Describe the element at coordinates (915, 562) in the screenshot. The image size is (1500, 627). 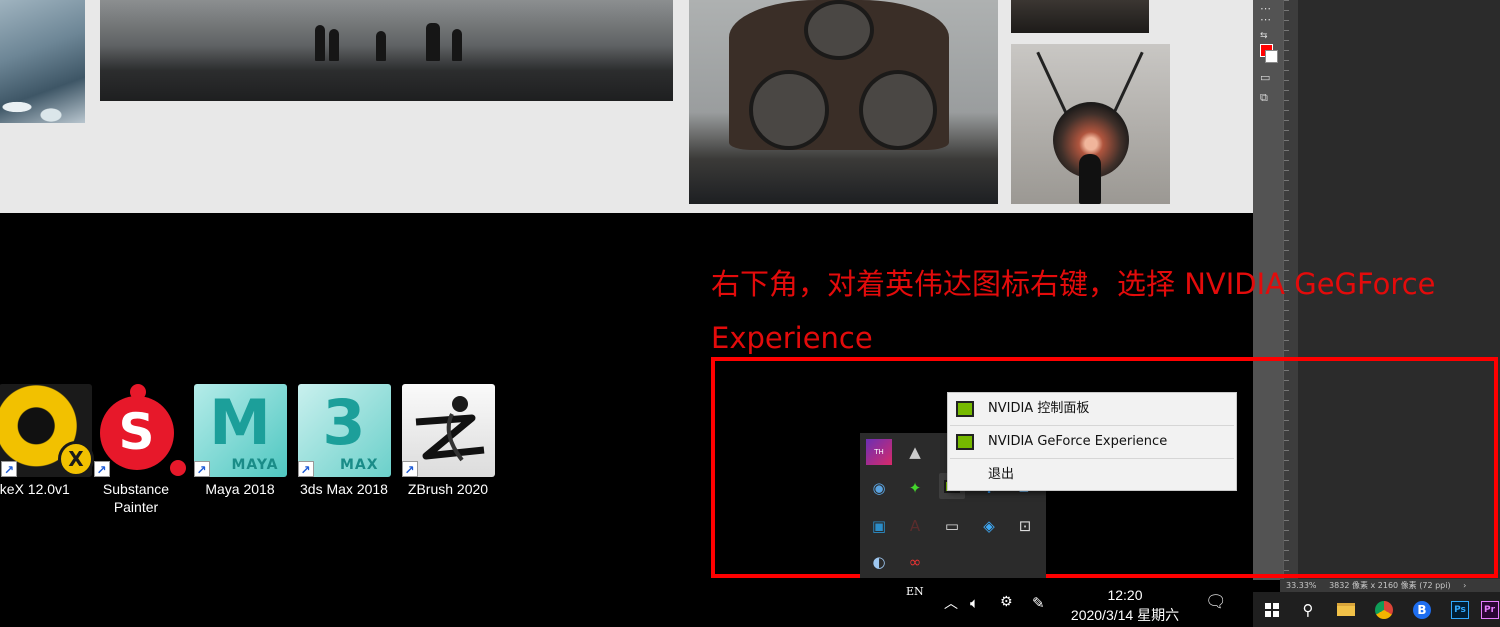
I see `creative-cloud-icon: ∞` at that location.